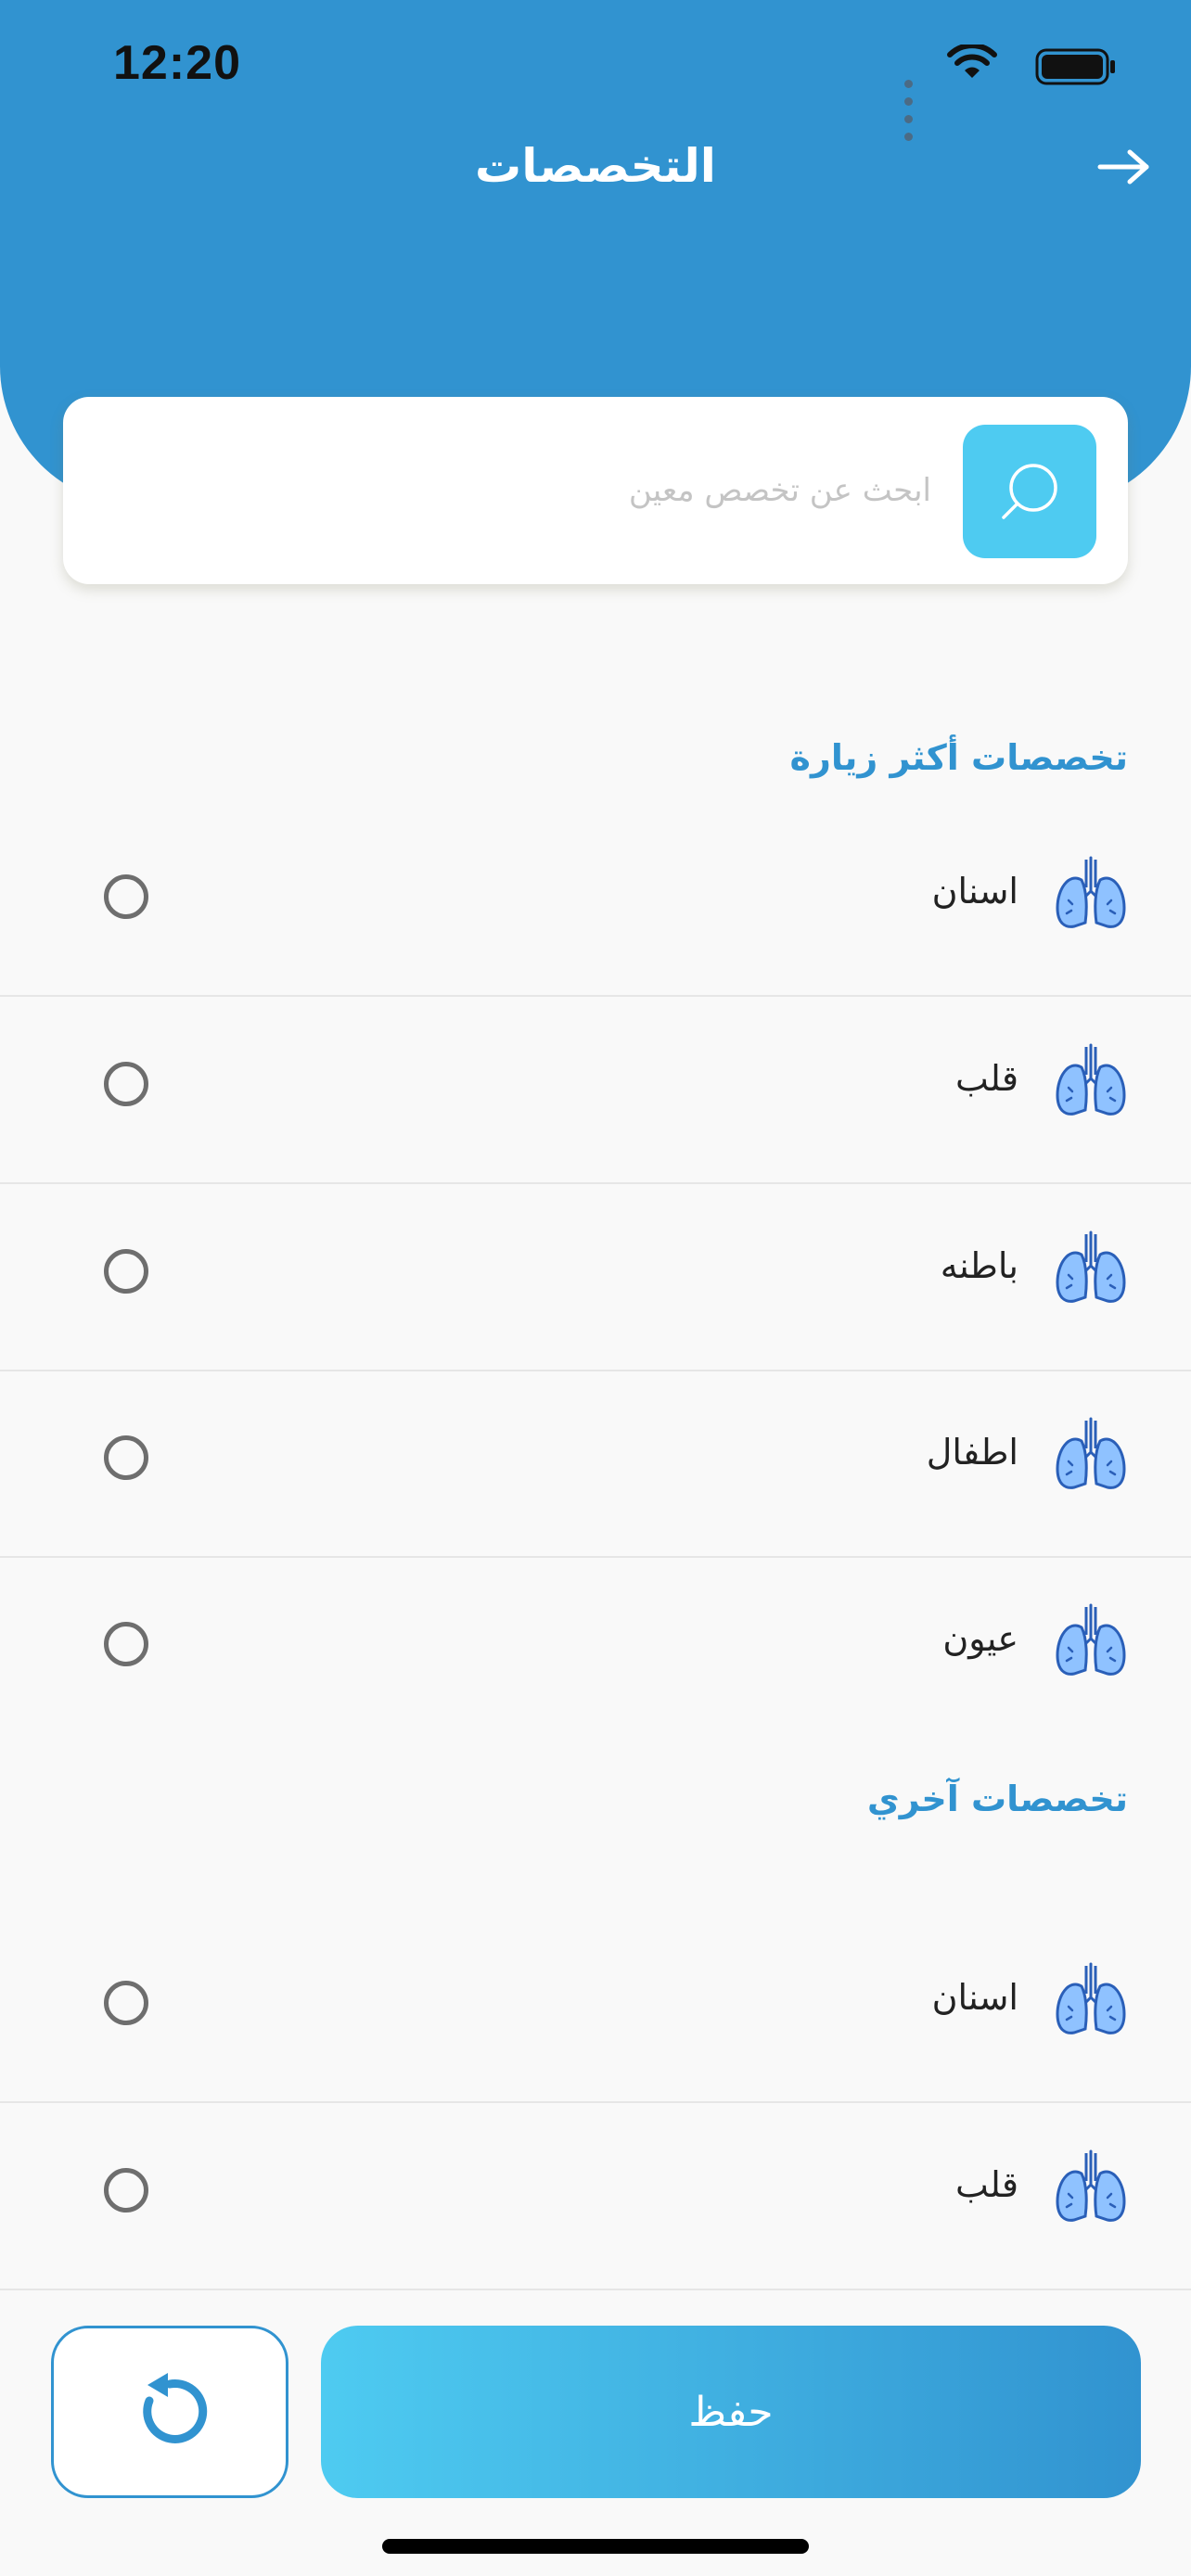 The image size is (1191, 2576). I want to click on list-item: عيون, so click(595, 1649).